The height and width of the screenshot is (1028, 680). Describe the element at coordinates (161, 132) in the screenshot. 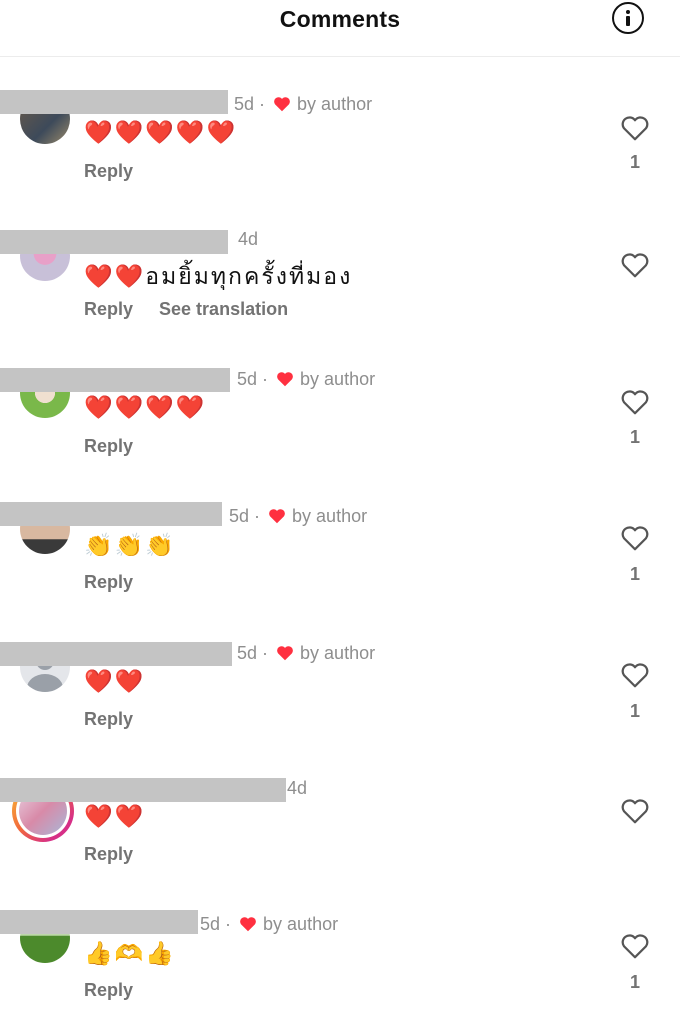

I see `comment-text: ❤️❤️❤️❤️❤️` at that location.